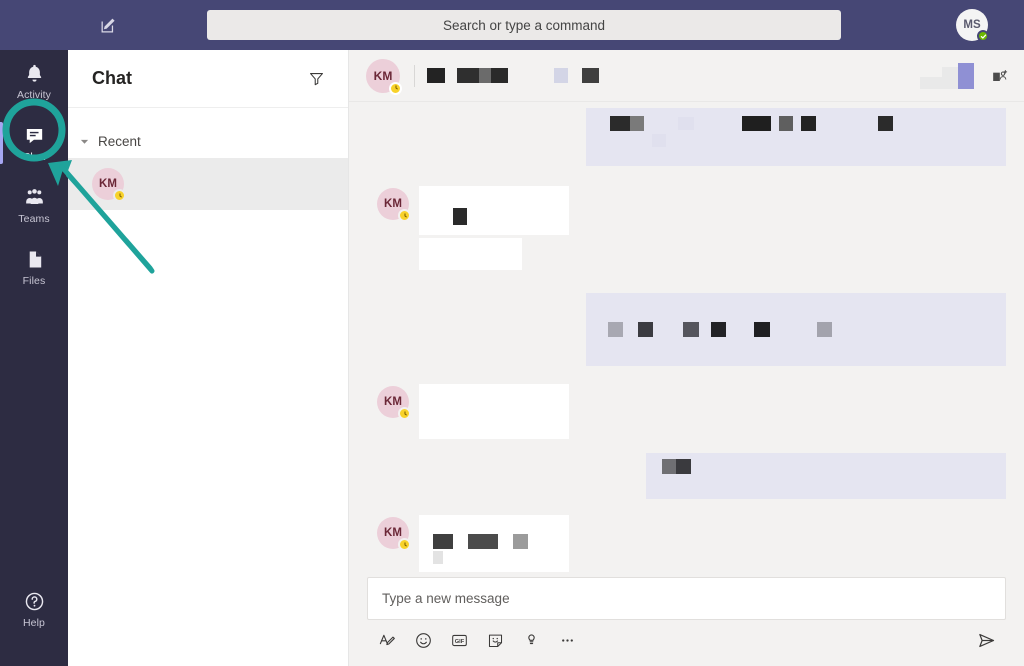 Image resolution: width=1024 pixels, height=666 pixels. I want to click on message-input, so click(686, 598).